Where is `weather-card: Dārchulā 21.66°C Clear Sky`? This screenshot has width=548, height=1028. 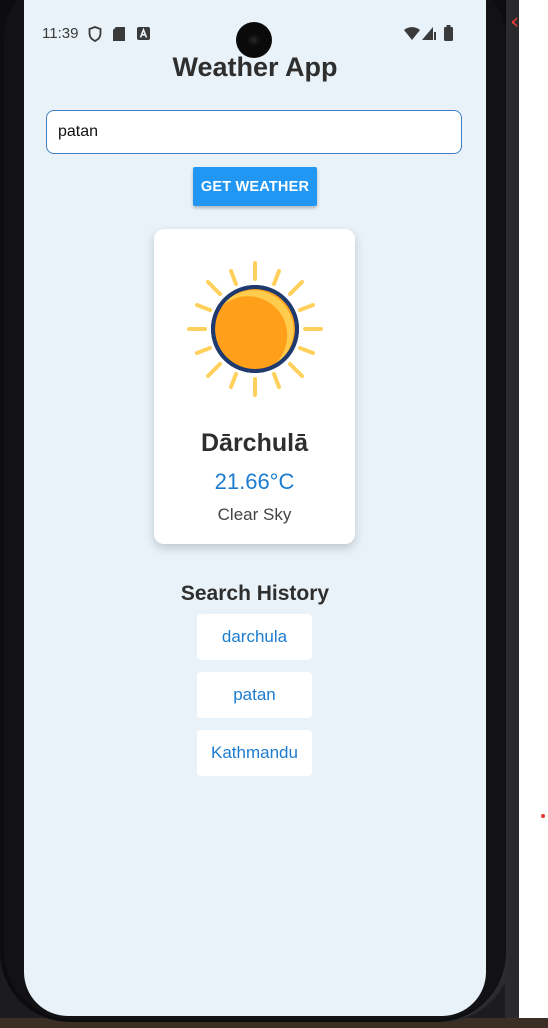
weather-card: Dārchulā 21.66°C Clear Sky is located at coordinates (254, 386).